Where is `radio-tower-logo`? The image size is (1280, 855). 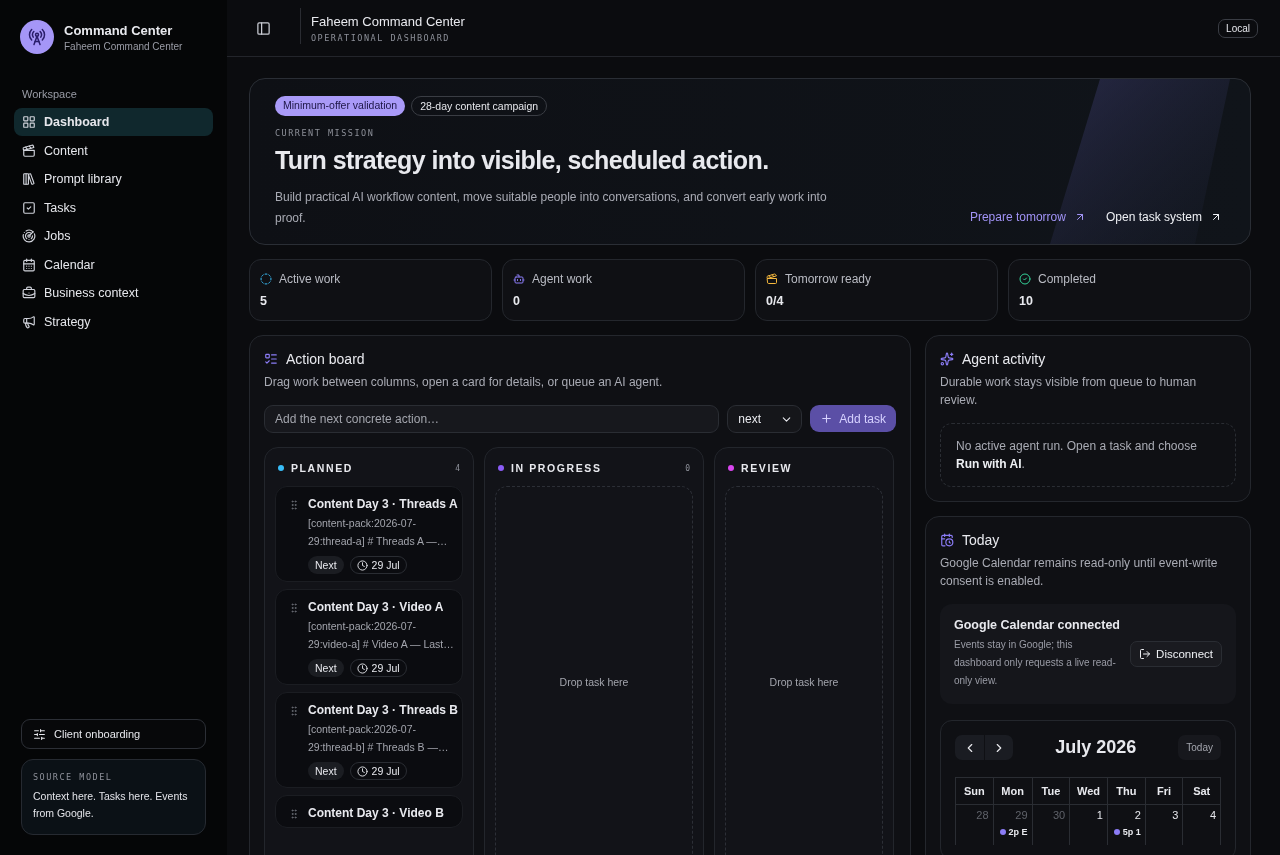 radio-tower-logo is located at coordinates (37, 37).